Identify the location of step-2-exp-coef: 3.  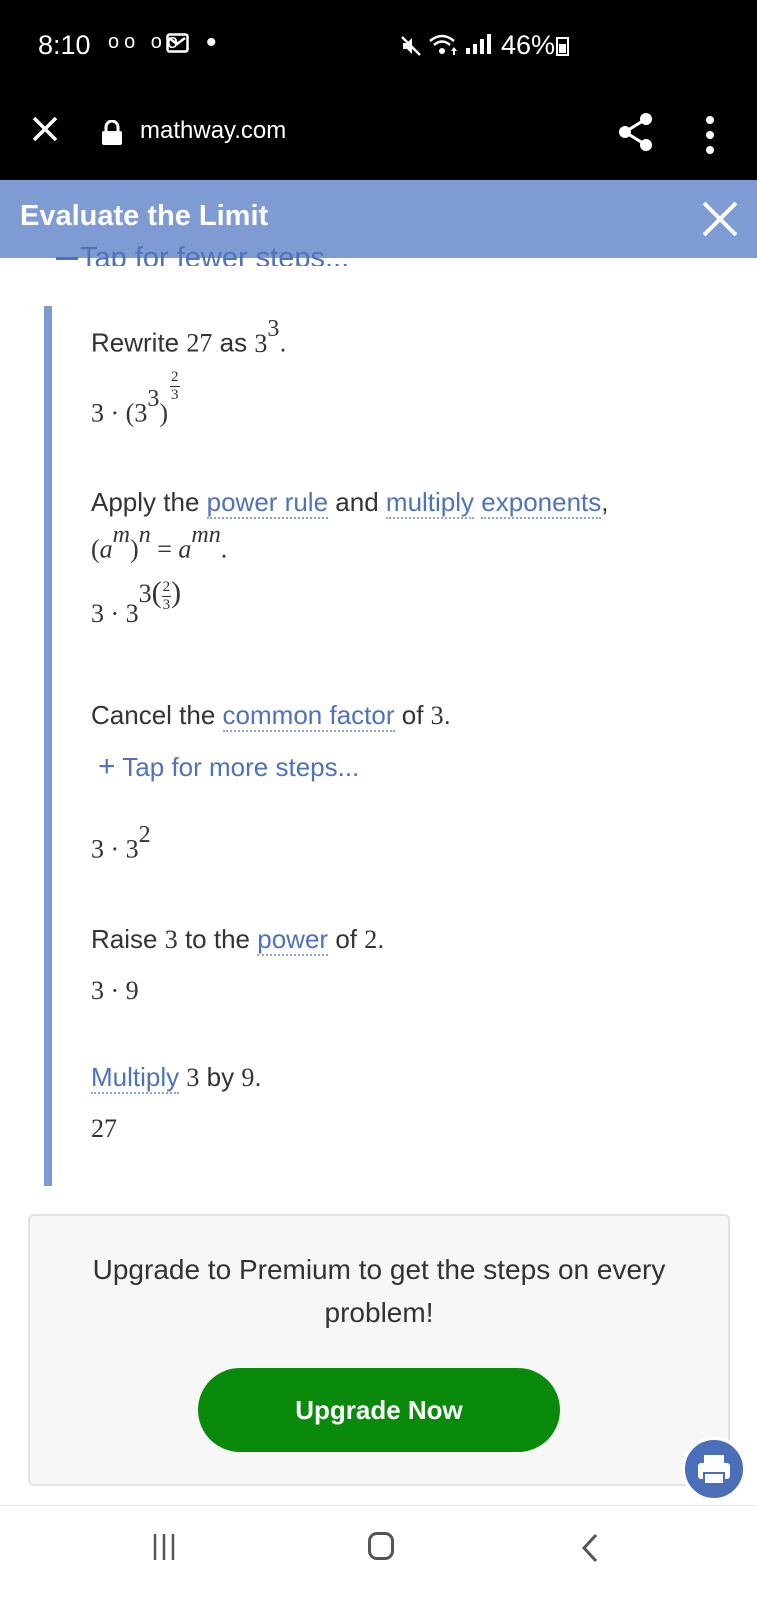
(145, 593).